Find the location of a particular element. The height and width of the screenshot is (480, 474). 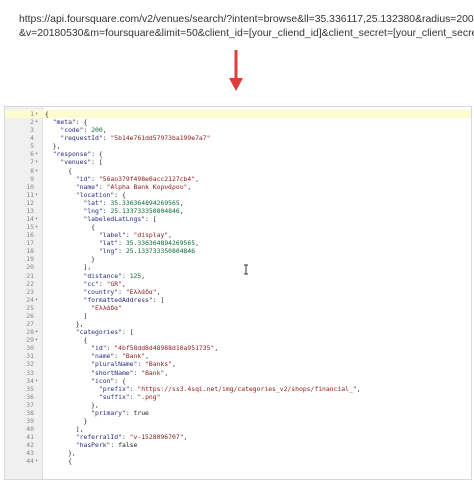

code-line: 34 ▾ "icon": { is located at coordinates (238, 381).